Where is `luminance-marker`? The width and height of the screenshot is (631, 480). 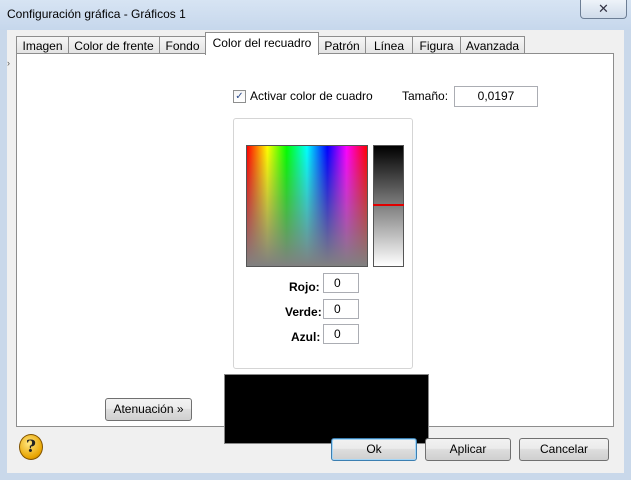
luminance-marker is located at coordinates (388, 205).